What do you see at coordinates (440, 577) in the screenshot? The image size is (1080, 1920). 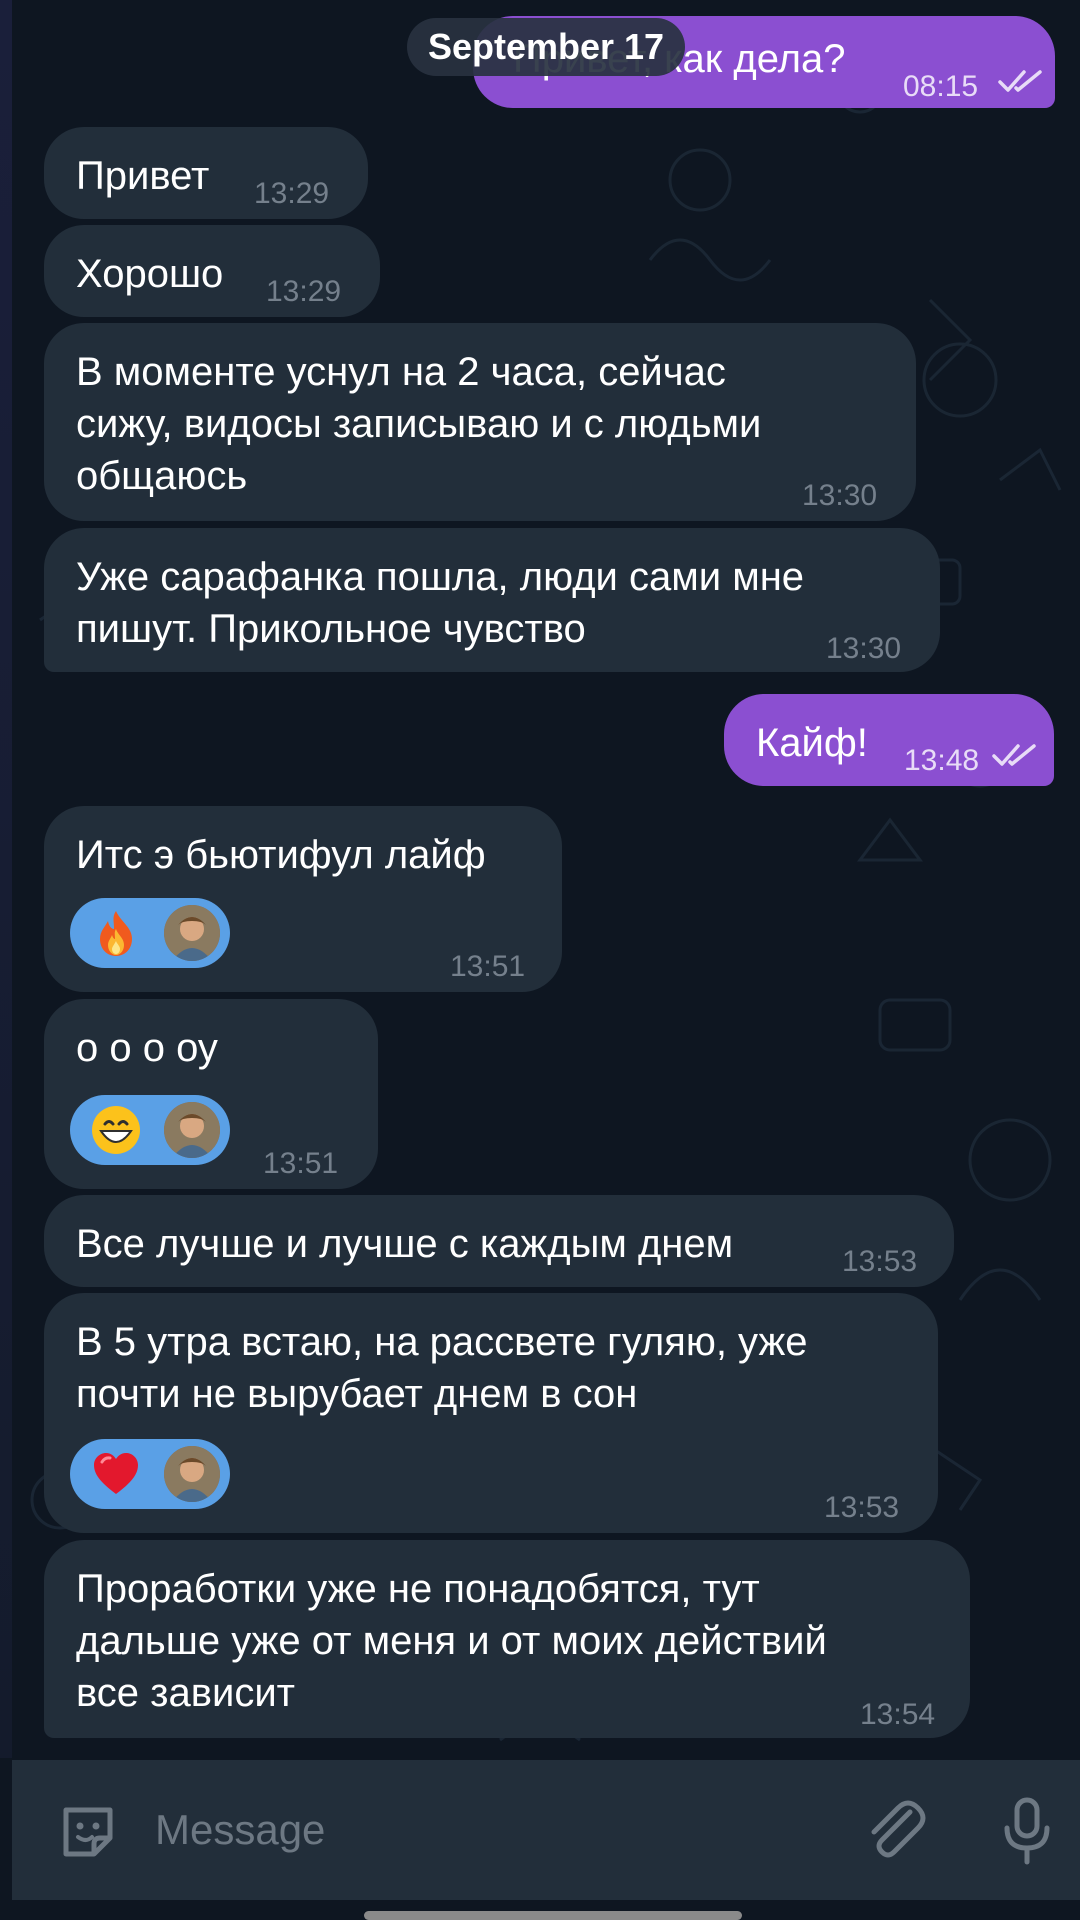 I see `message-text-line: Уже сарафанка пошла, люди сами мне` at bounding box center [440, 577].